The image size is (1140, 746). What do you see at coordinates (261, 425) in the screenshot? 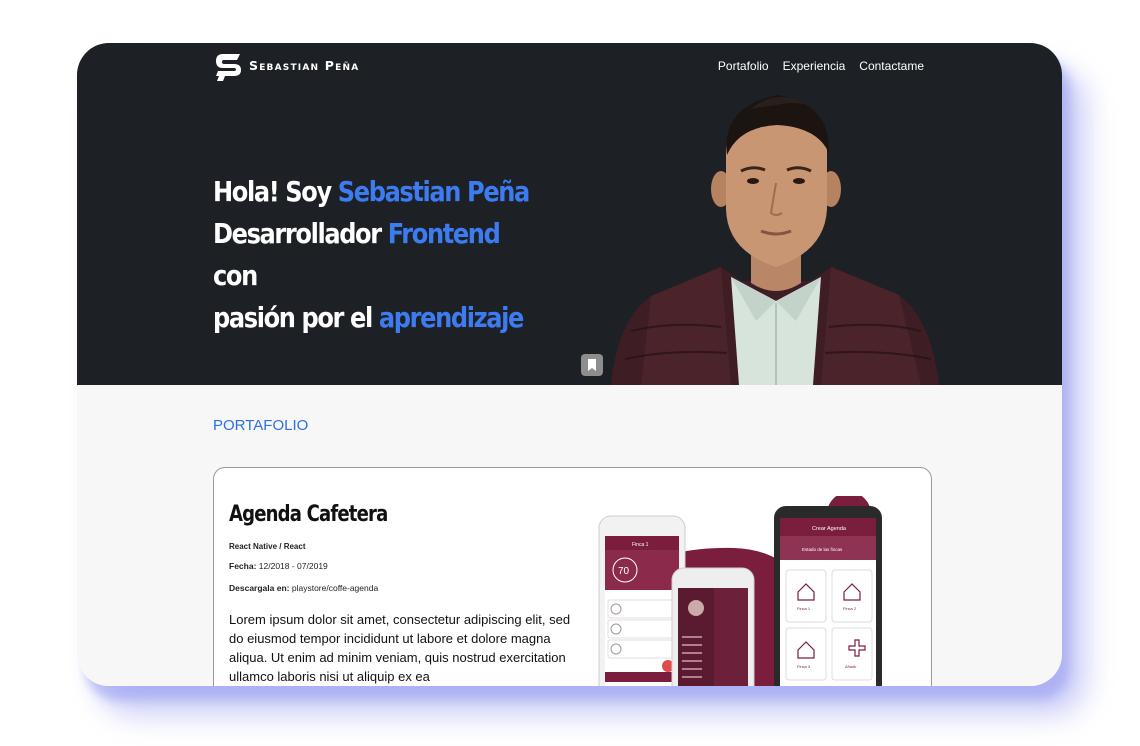
I see `section-title: PORTAFOLIO` at bounding box center [261, 425].